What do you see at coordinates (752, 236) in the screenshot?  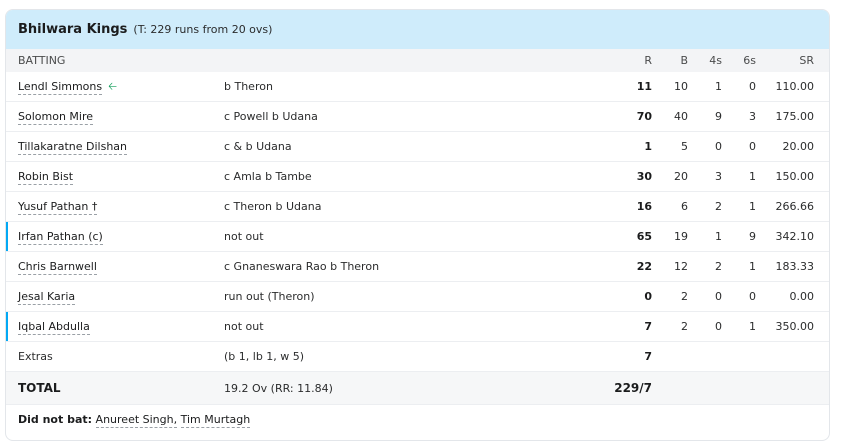 I see `sixes: 9` at bounding box center [752, 236].